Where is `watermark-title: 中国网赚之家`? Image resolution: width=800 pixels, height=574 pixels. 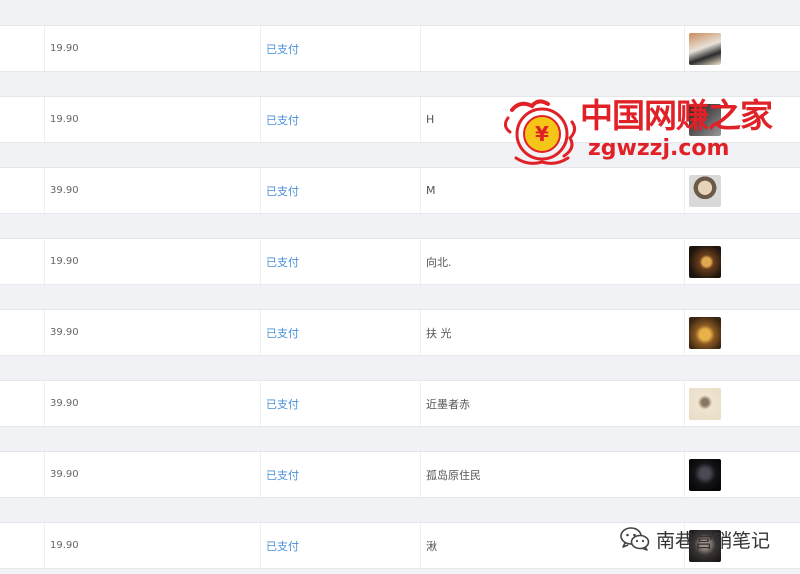
watermark-title: 中国网赚之家 is located at coordinates (676, 115).